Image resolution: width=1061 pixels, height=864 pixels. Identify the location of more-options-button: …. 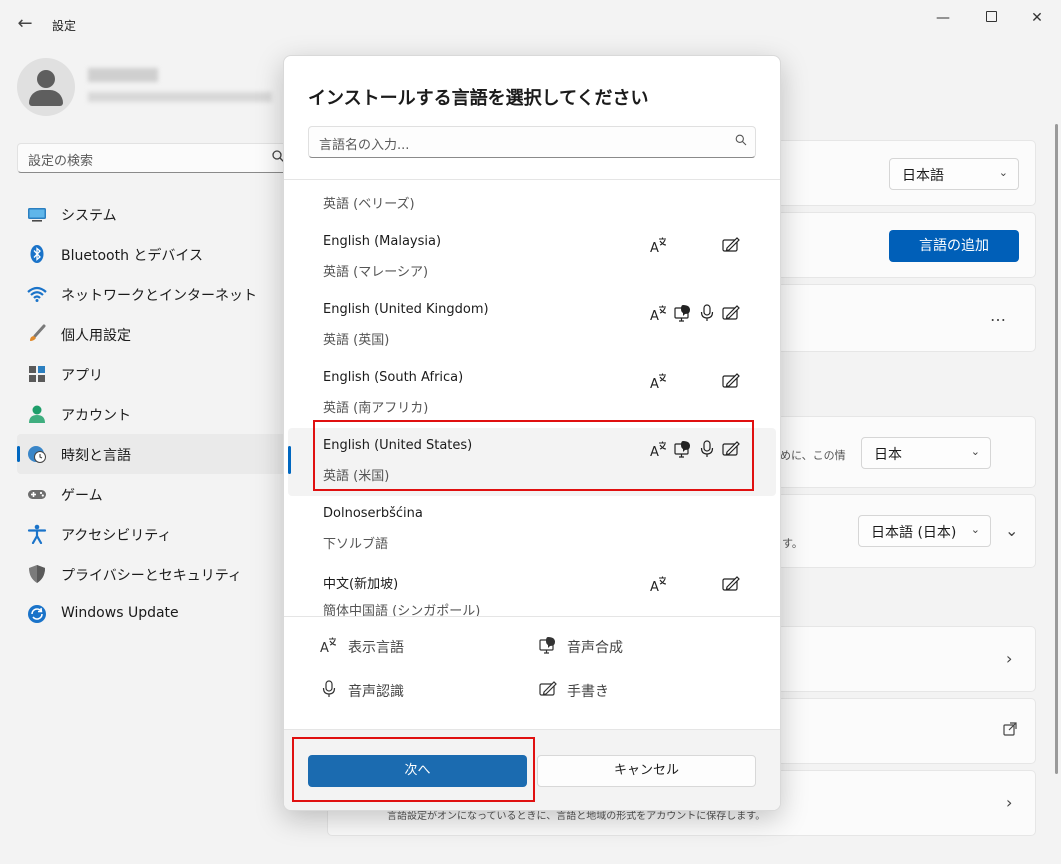
(998, 315).